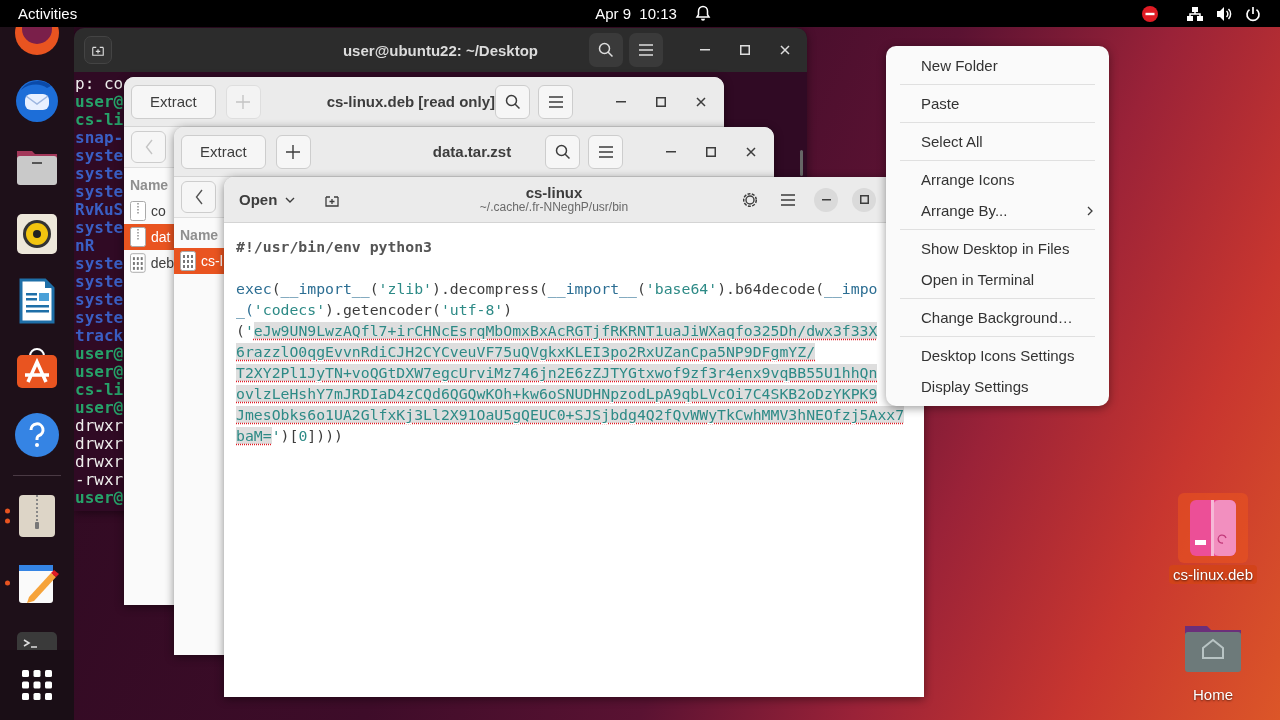 The width and height of the screenshot is (1280, 720). I want to click on network-icon, so click(1195, 13).